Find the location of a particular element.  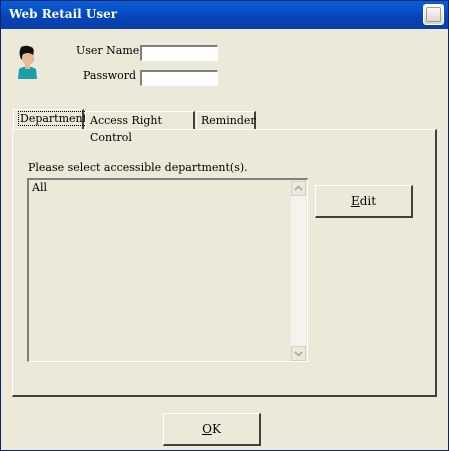

window-title: Web Retail User is located at coordinates (63, 14).